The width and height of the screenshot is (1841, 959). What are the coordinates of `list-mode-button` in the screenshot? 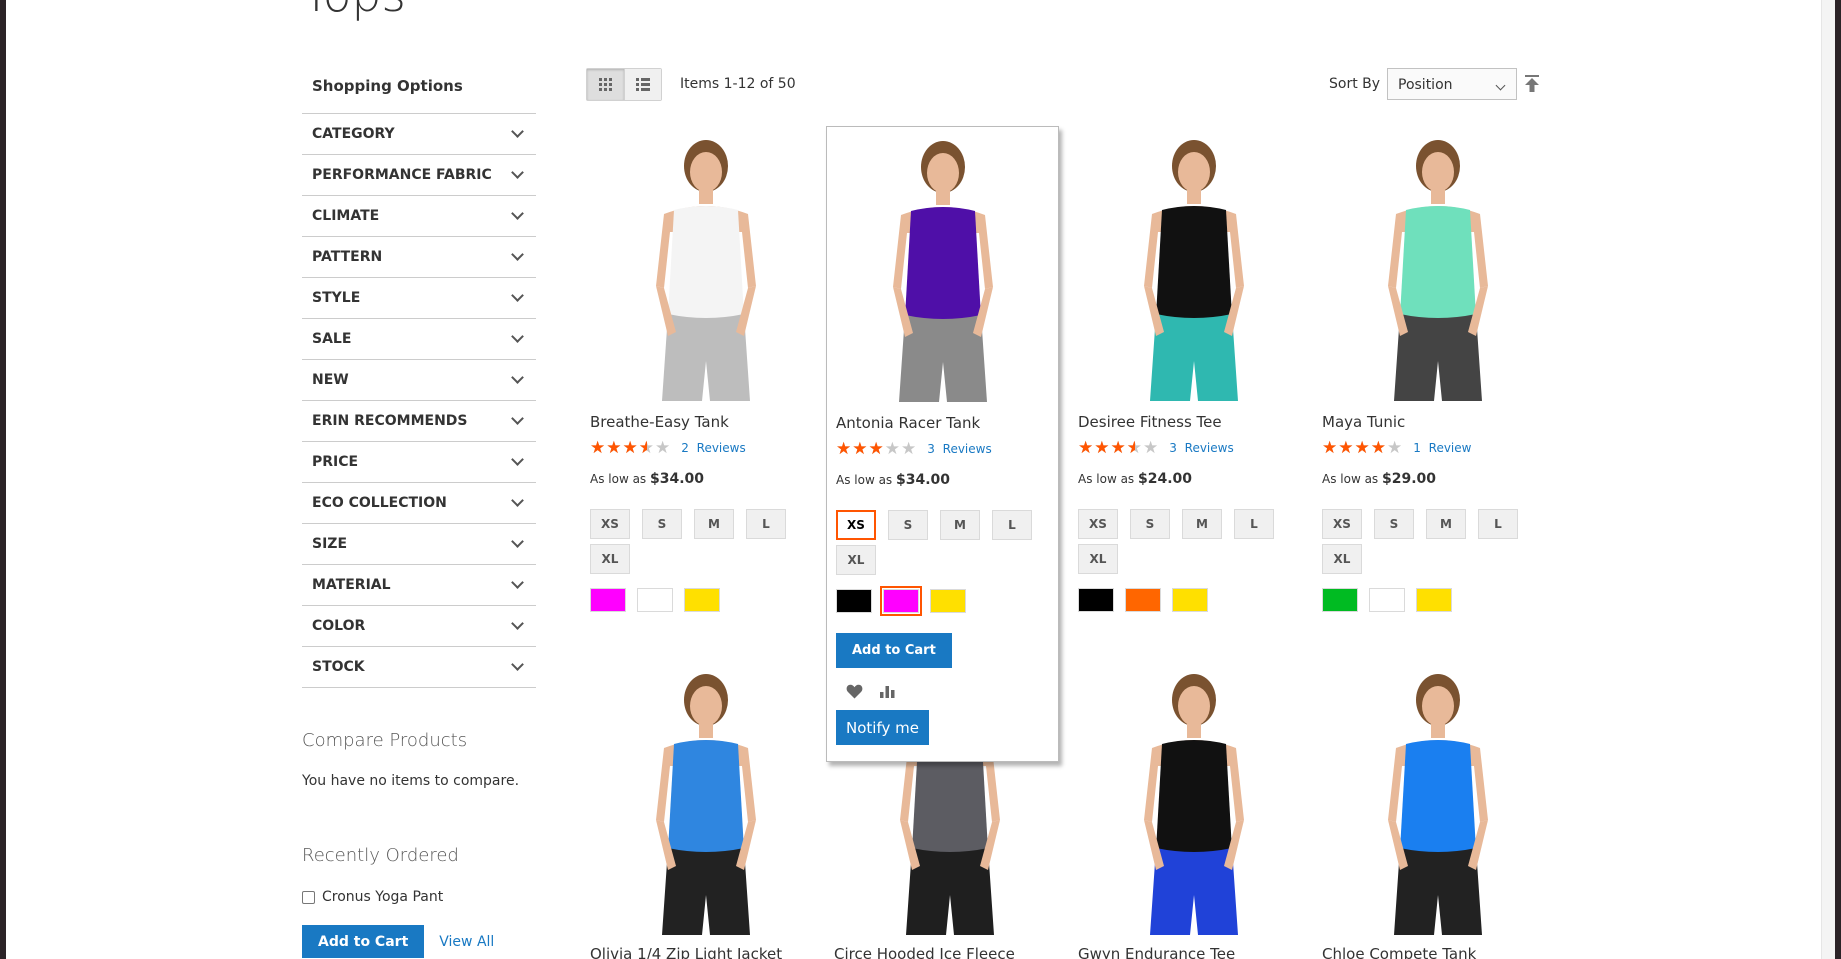 It's located at (642, 84).